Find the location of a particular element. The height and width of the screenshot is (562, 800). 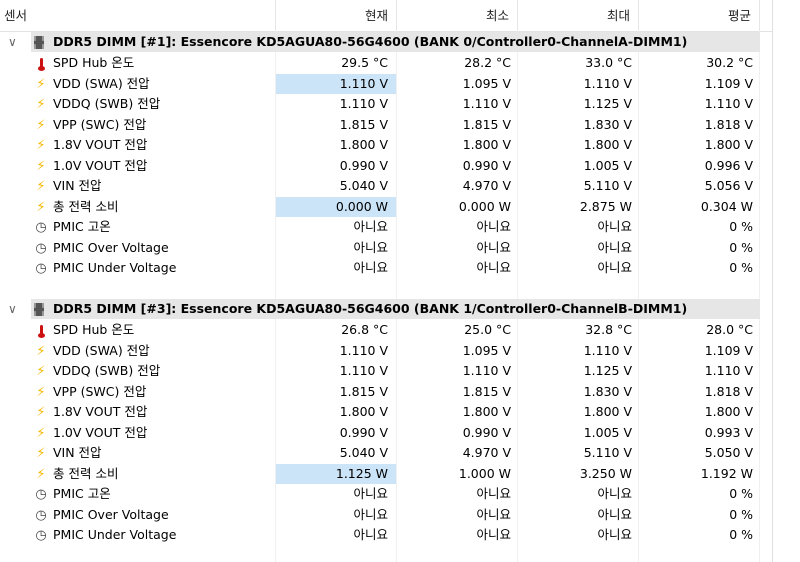

scrollbar-track is located at coordinates (772, 281).